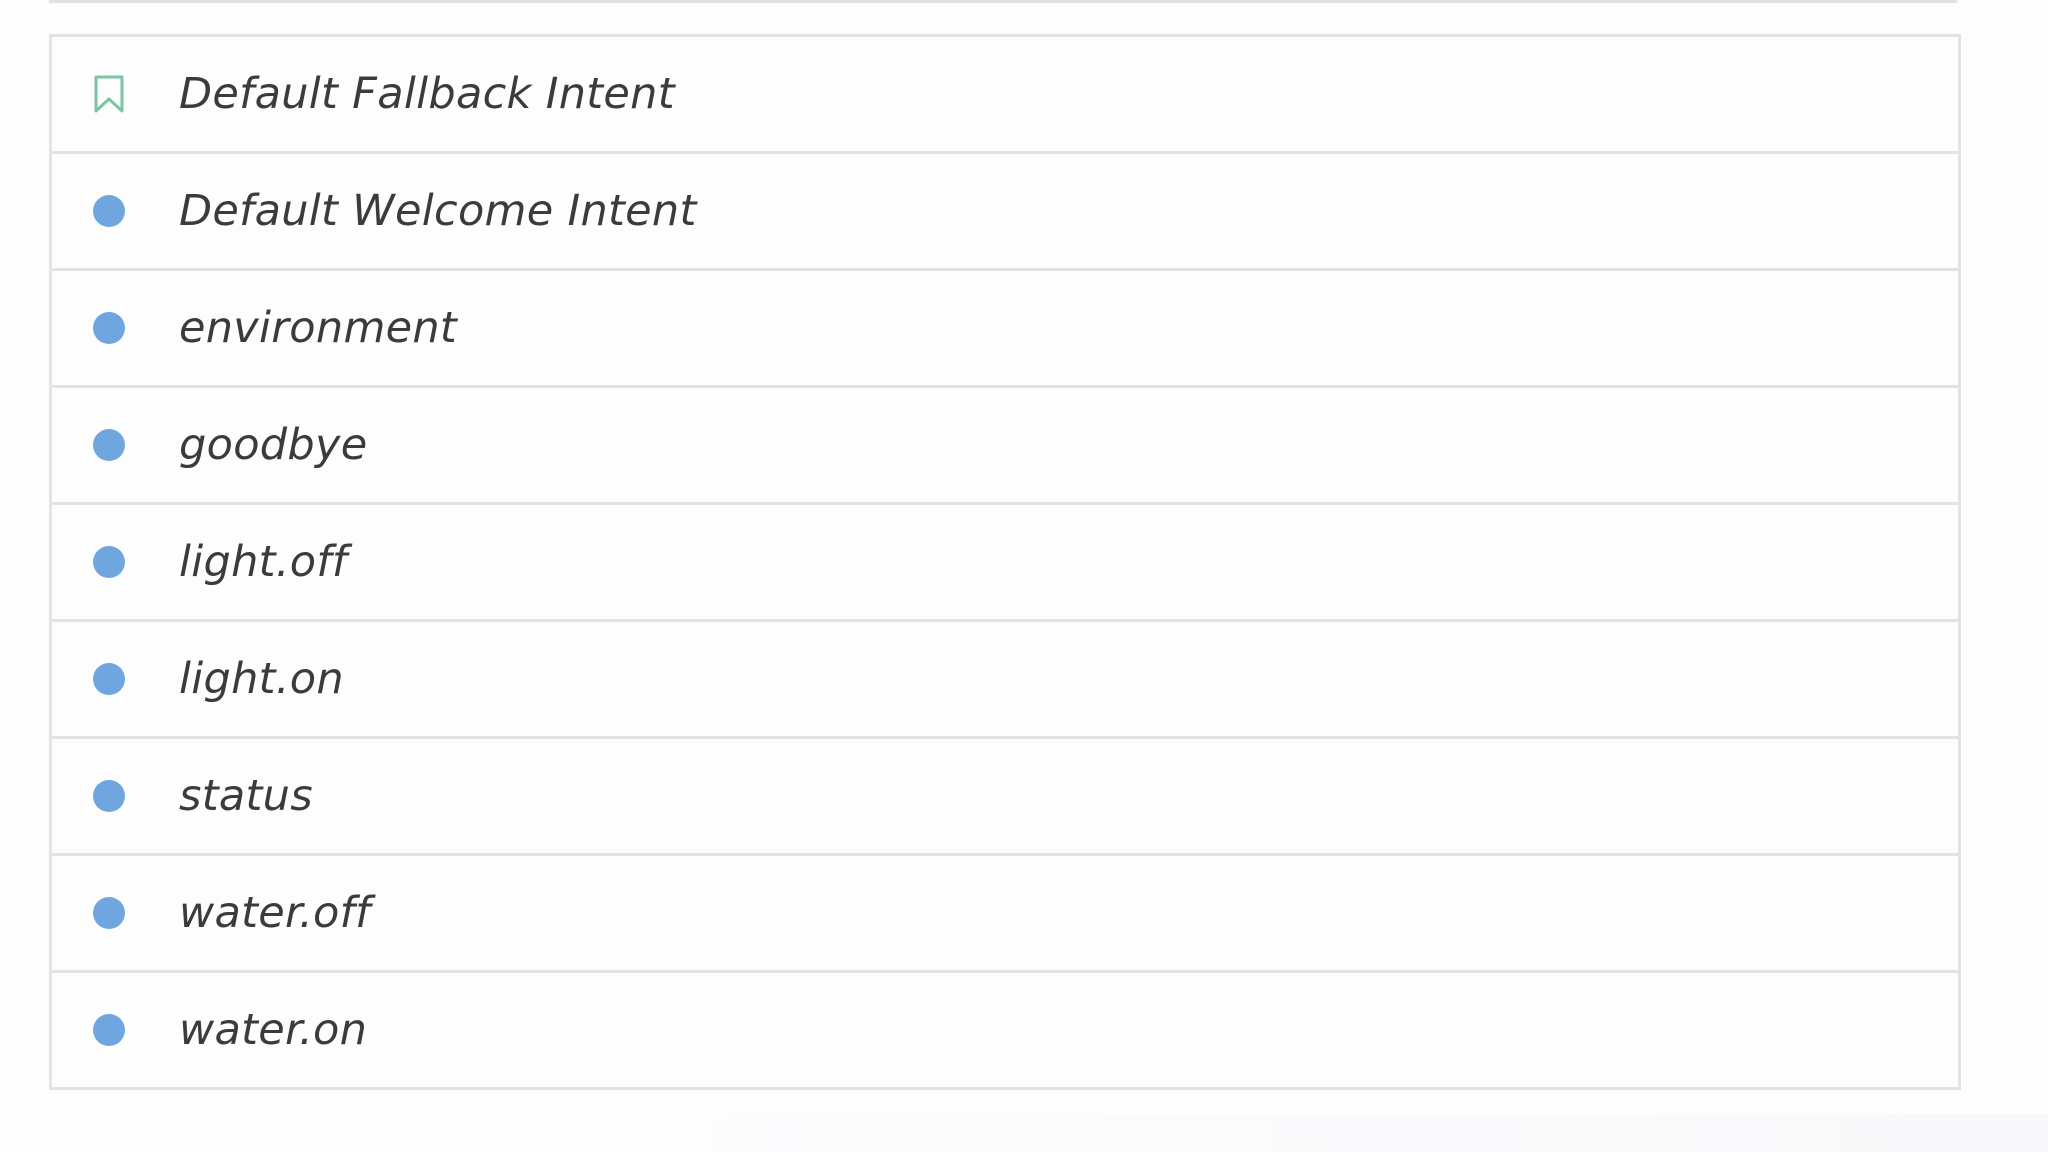 Image resolution: width=2048 pixels, height=1152 pixels. What do you see at coordinates (261, 678) in the screenshot?
I see `intent-label: light.on` at bounding box center [261, 678].